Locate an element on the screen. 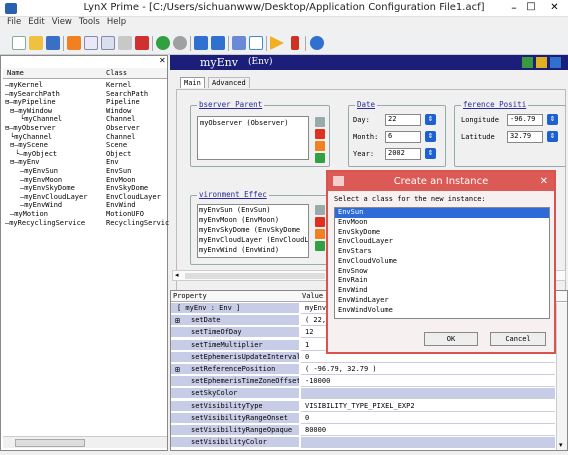  class-list-item: EnvSkyDome is located at coordinates (442, 233).